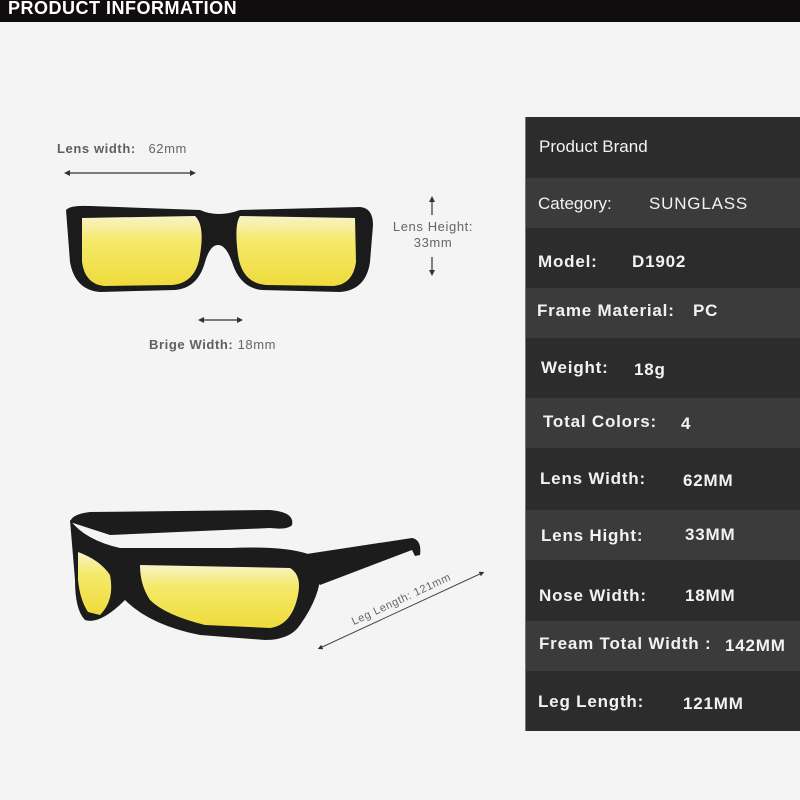  What do you see at coordinates (257, 344) in the screenshot?
I see `bridge-width-value: 18mm` at bounding box center [257, 344].